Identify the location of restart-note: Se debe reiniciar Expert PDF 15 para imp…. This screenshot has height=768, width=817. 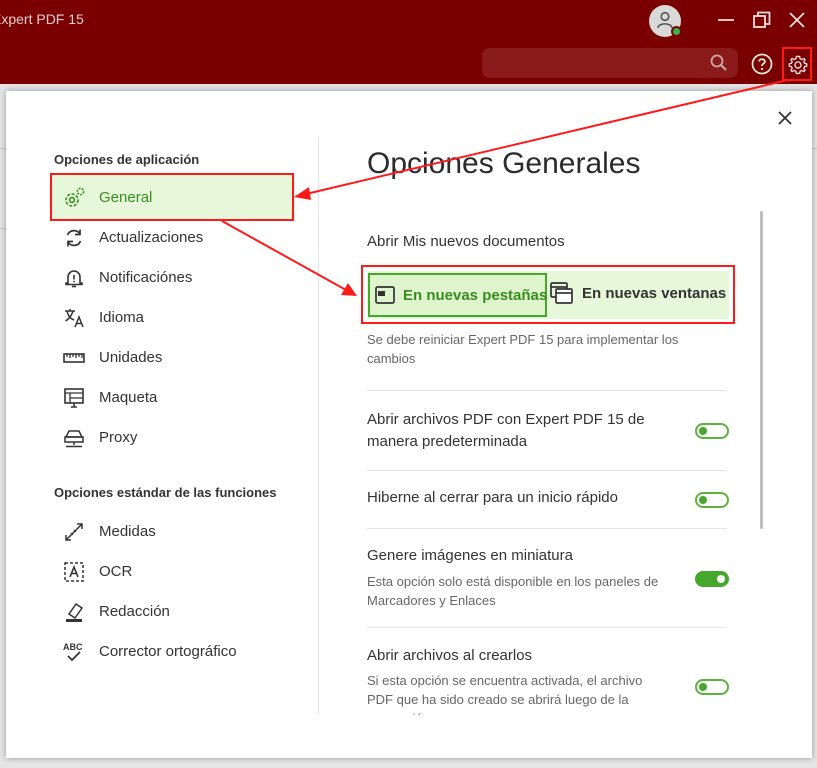
(523, 349).